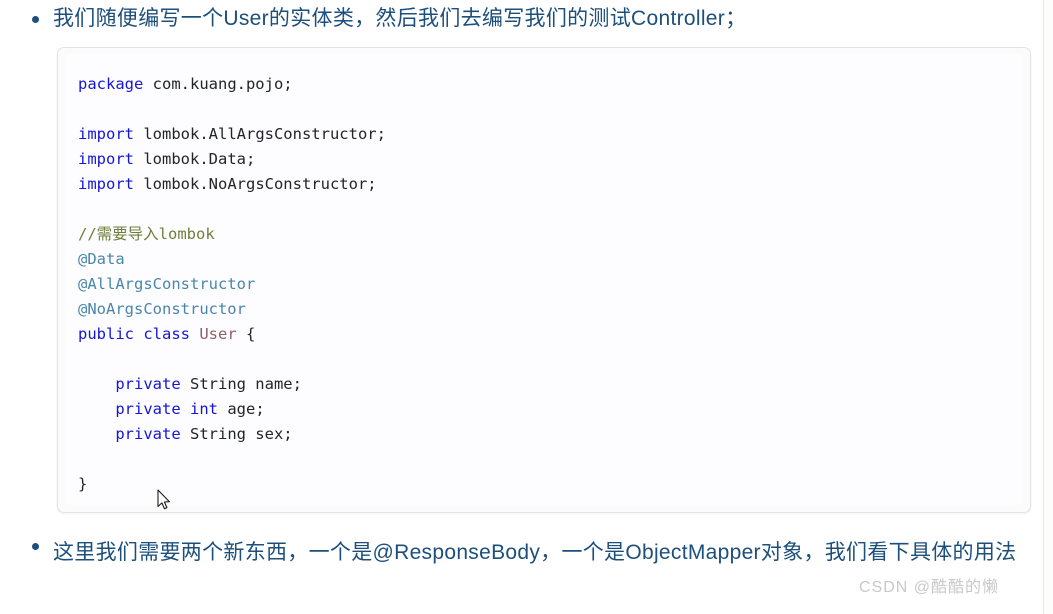 The width and height of the screenshot is (1053, 614). Describe the element at coordinates (204, 409) in the screenshot. I see `code-token-kw: int` at that location.